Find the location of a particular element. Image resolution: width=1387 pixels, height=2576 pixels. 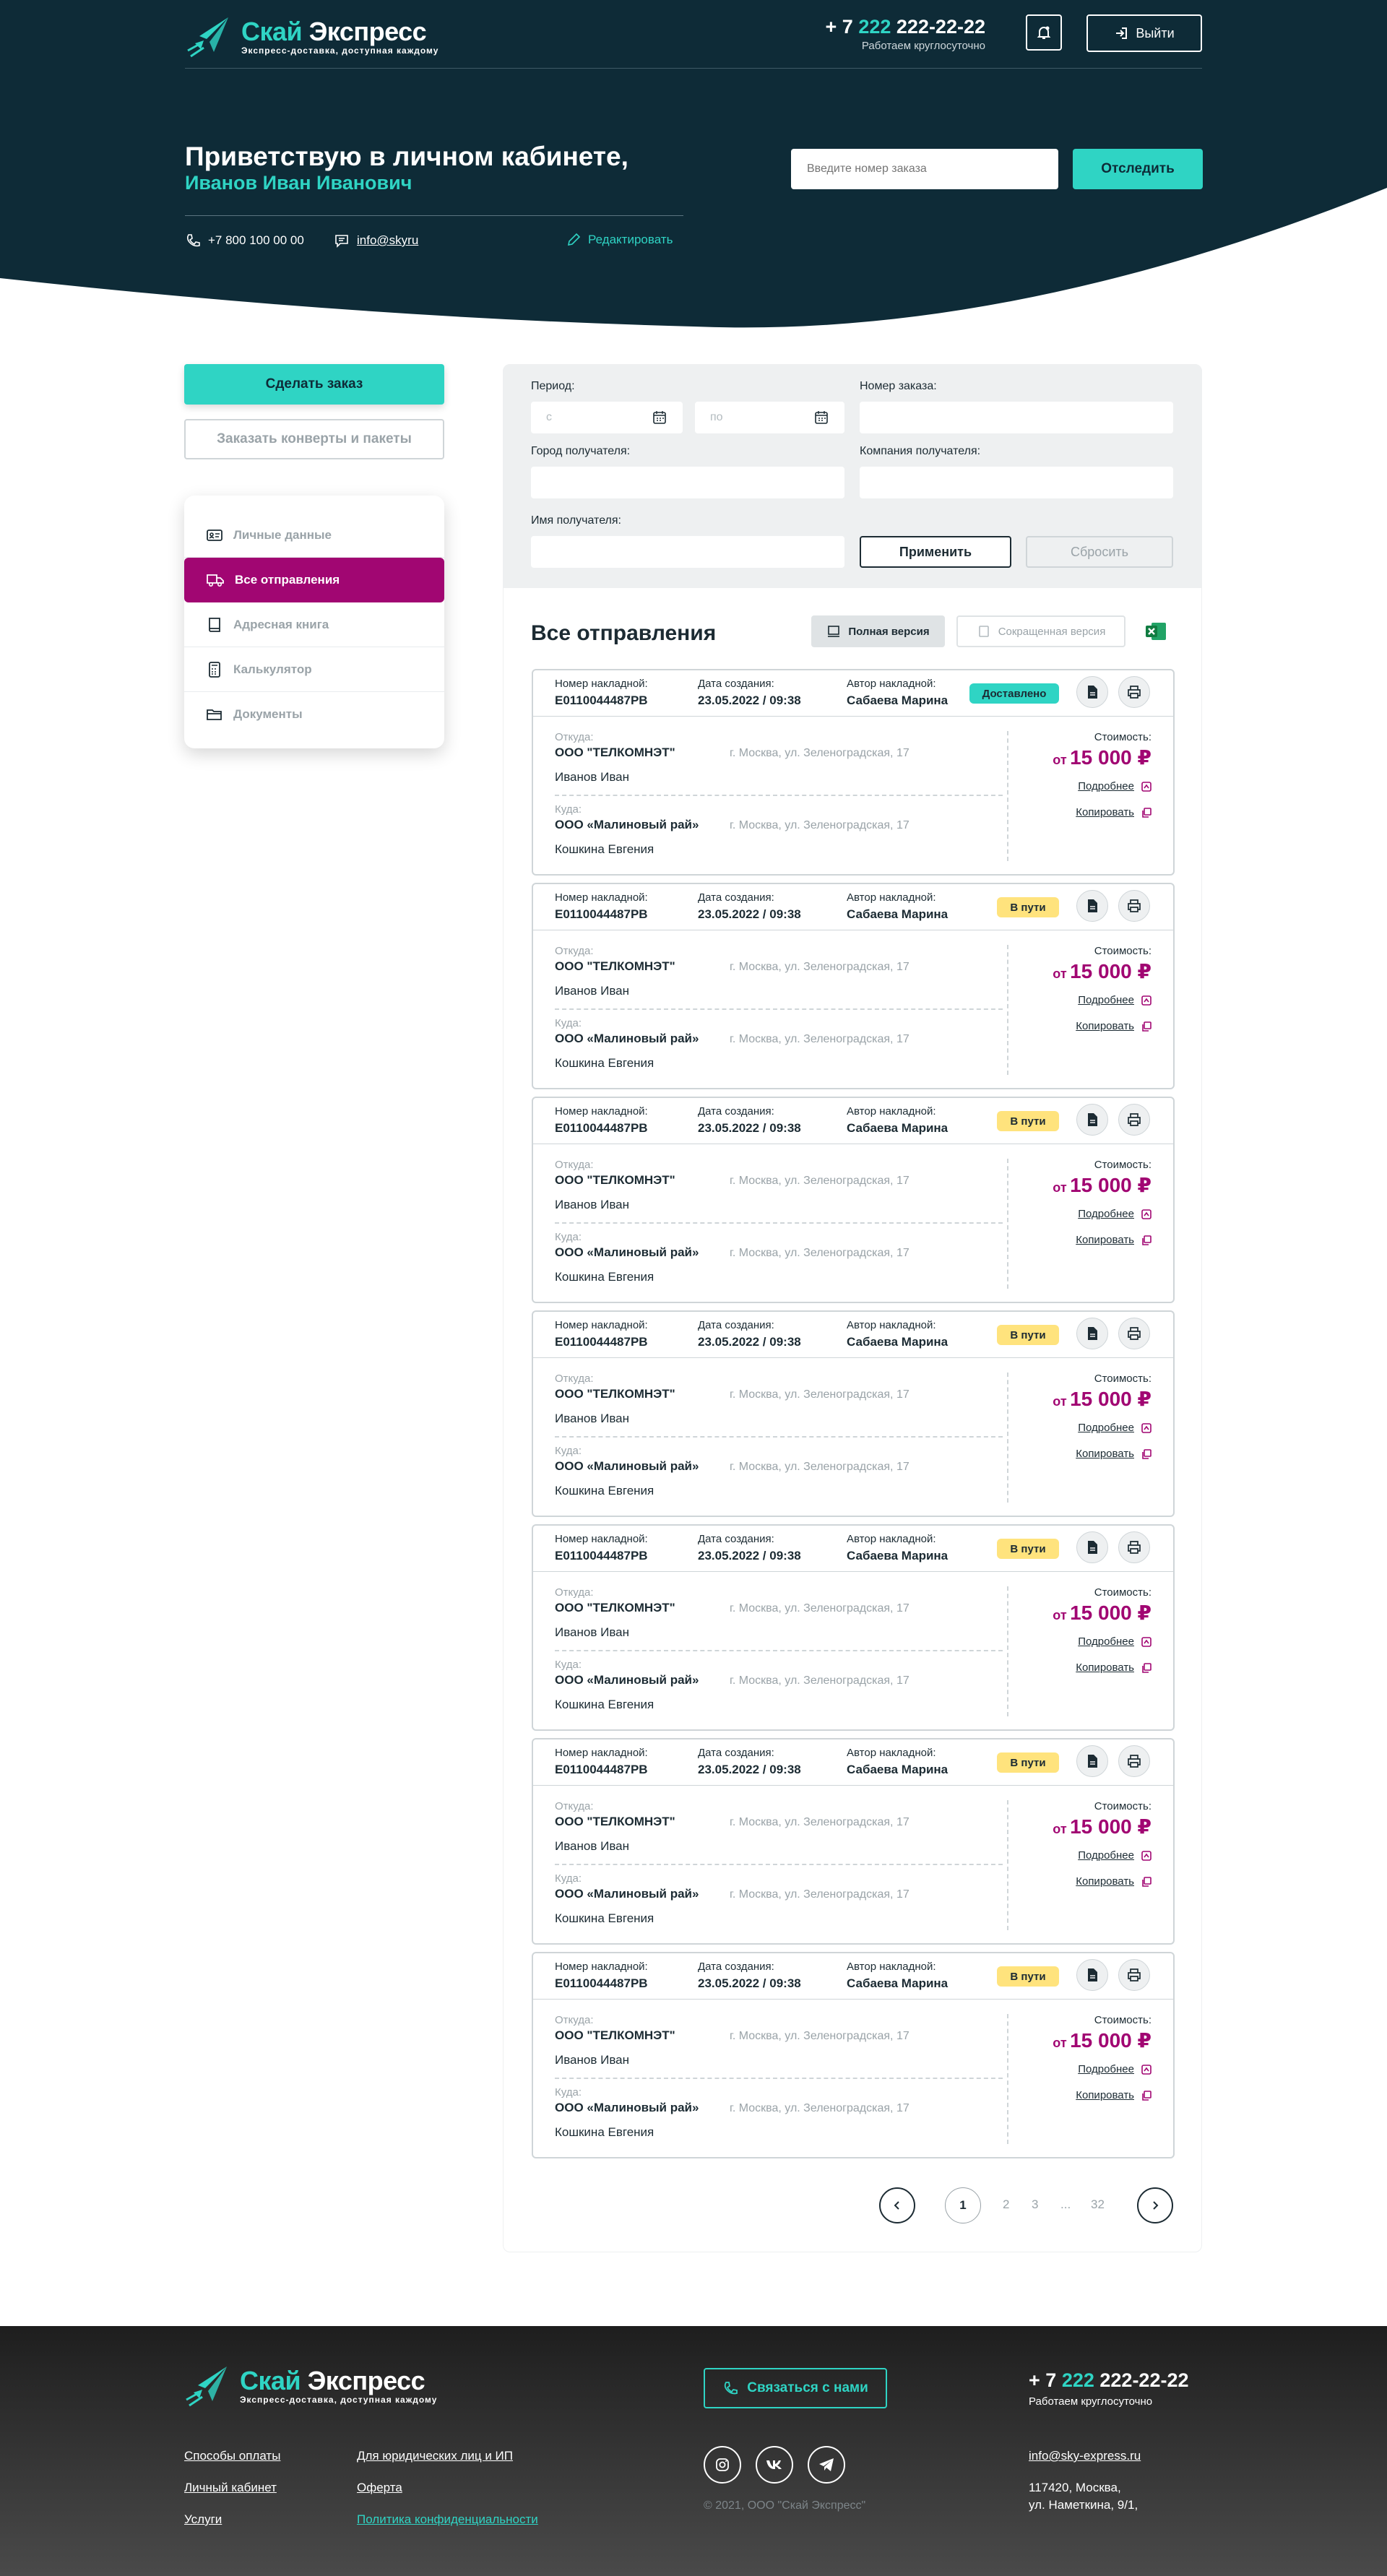

user-name: Иванов Иван Иванович is located at coordinates (298, 183).